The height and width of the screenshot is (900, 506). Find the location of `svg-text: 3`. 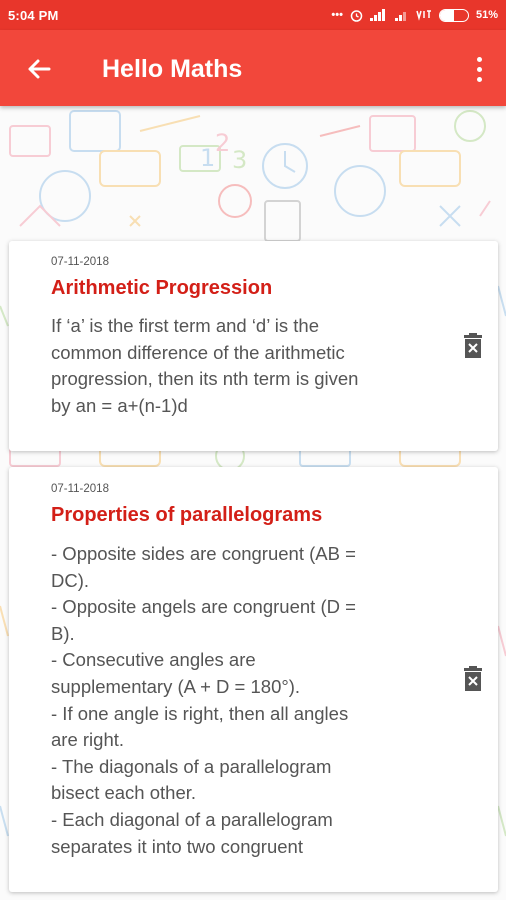

svg-text: 3 is located at coordinates (239, 160).